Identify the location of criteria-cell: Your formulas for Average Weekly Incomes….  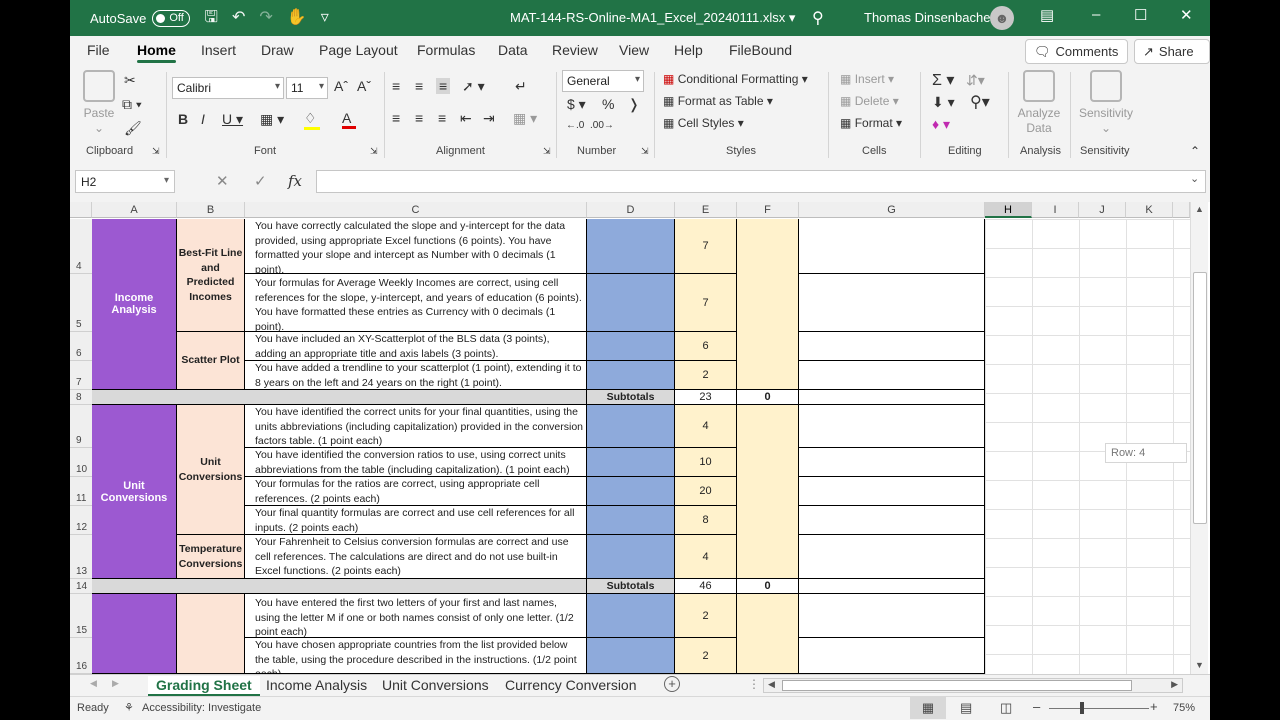
(416, 303).